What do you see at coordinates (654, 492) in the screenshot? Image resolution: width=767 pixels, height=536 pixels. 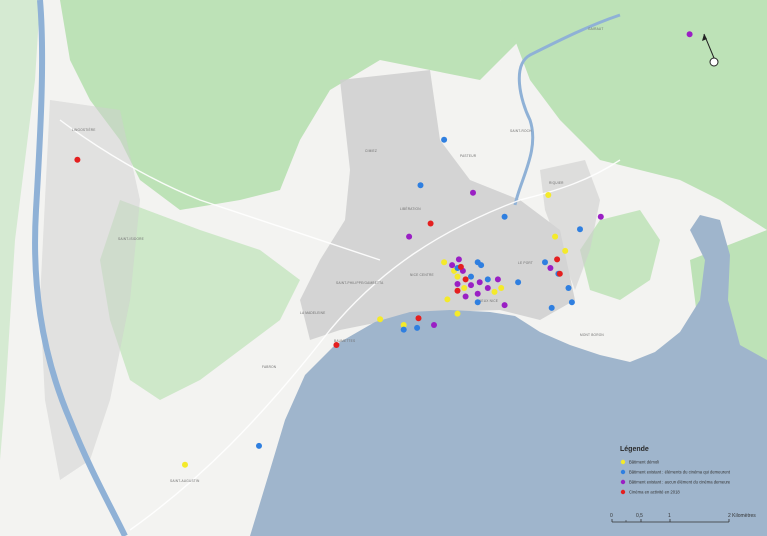 I see `legend-label: Cinéma en activité en 2018` at bounding box center [654, 492].